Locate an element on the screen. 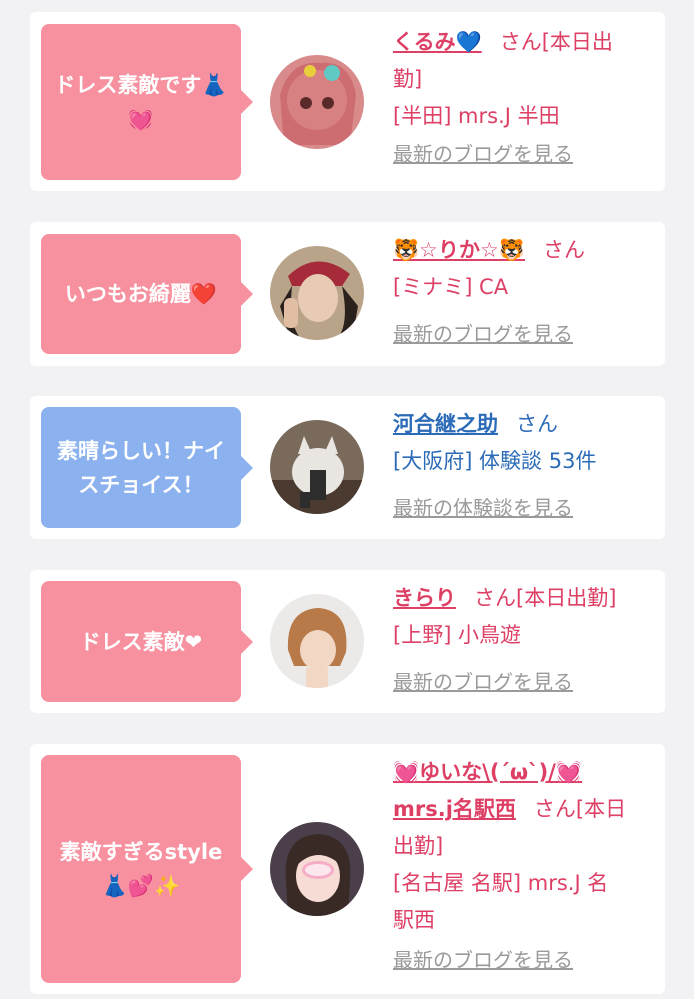 The width and height of the screenshot is (694, 999). latest-review-link: 最新の体験談を見る is located at coordinates (525, 508).